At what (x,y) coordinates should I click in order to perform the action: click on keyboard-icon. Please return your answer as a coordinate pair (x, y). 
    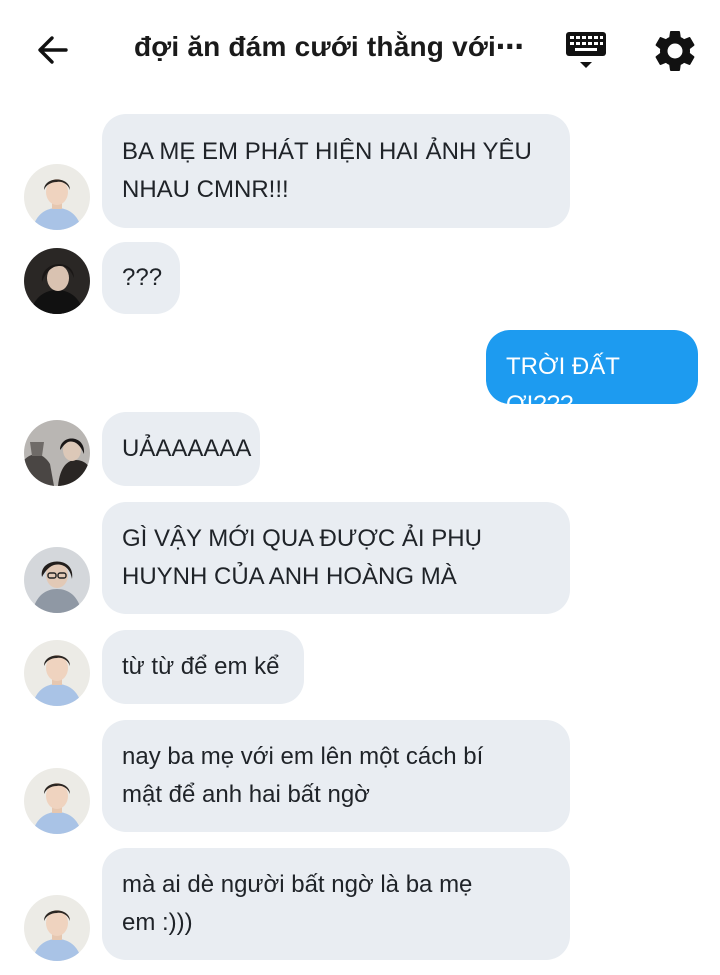
    Looking at the image, I should click on (586, 50).